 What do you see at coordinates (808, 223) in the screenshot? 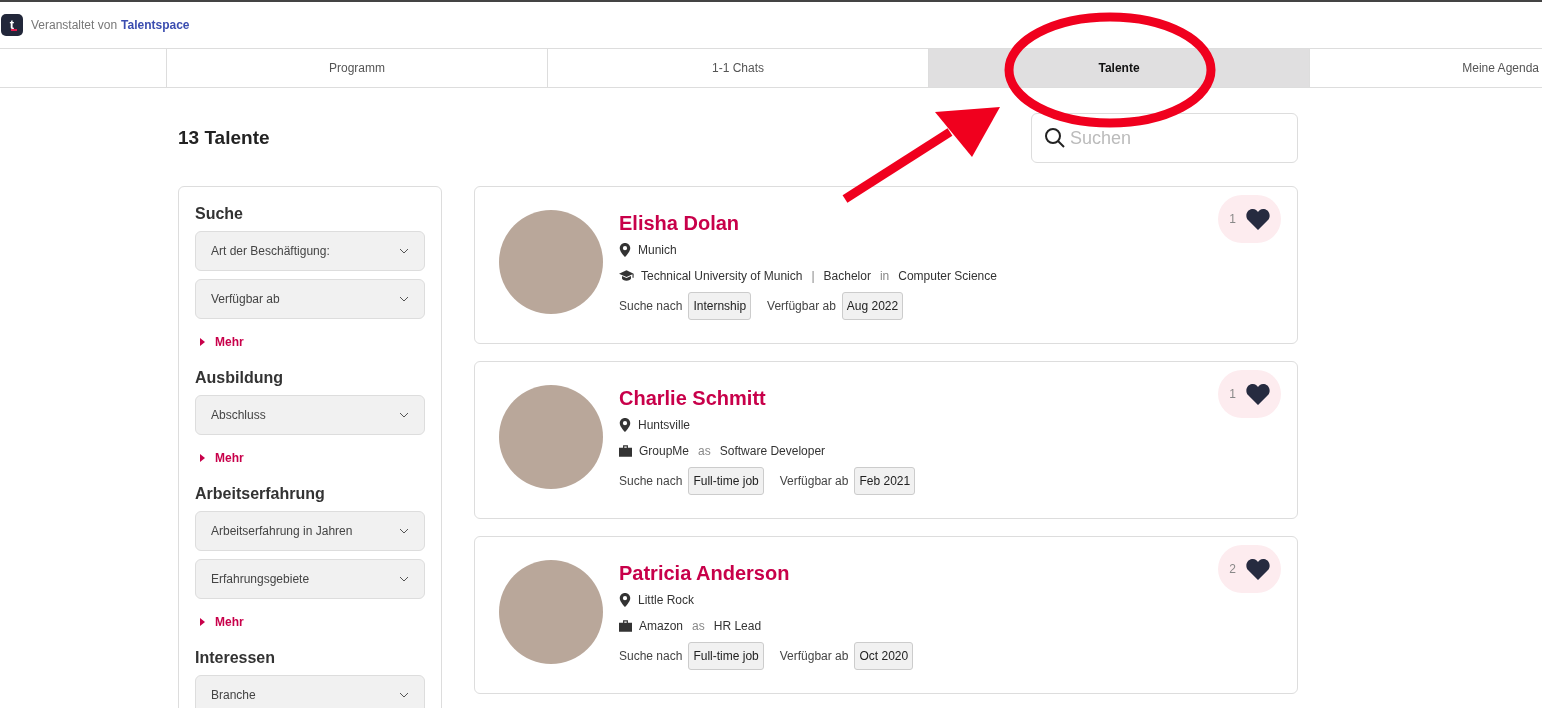
I see `talent-name: Elisha Dolan` at bounding box center [808, 223].